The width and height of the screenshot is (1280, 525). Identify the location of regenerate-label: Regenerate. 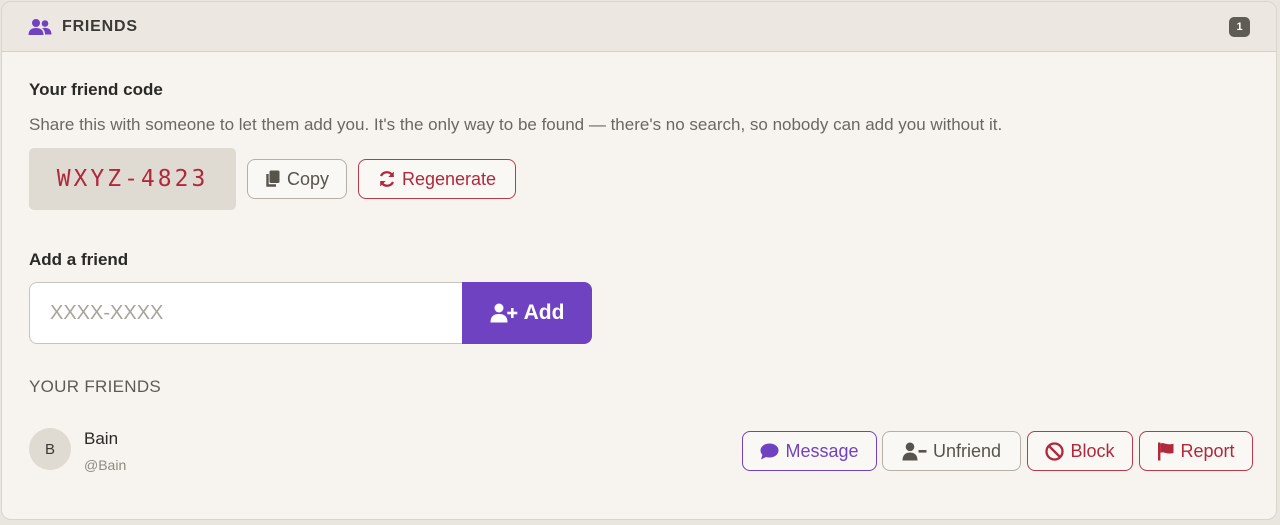
(449, 178).